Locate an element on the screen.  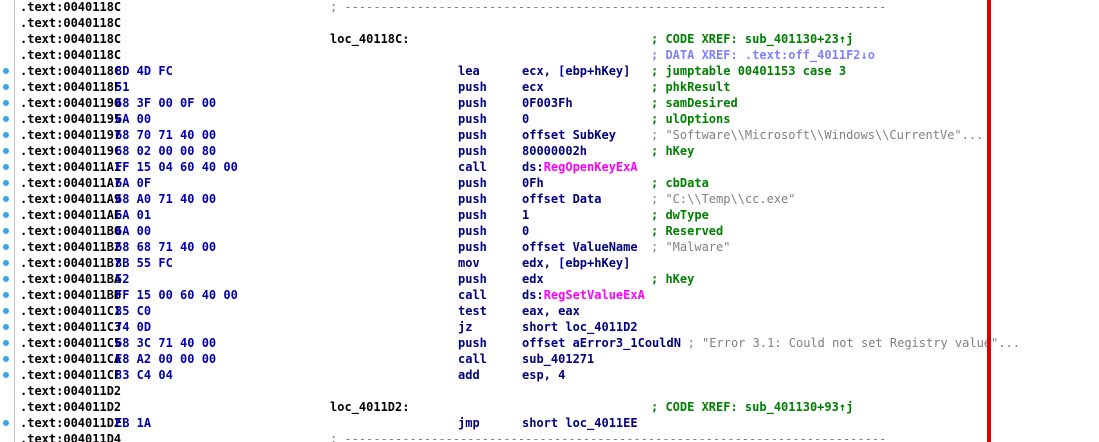
address: .text:004011D4 is located at coordinates (70, 436).